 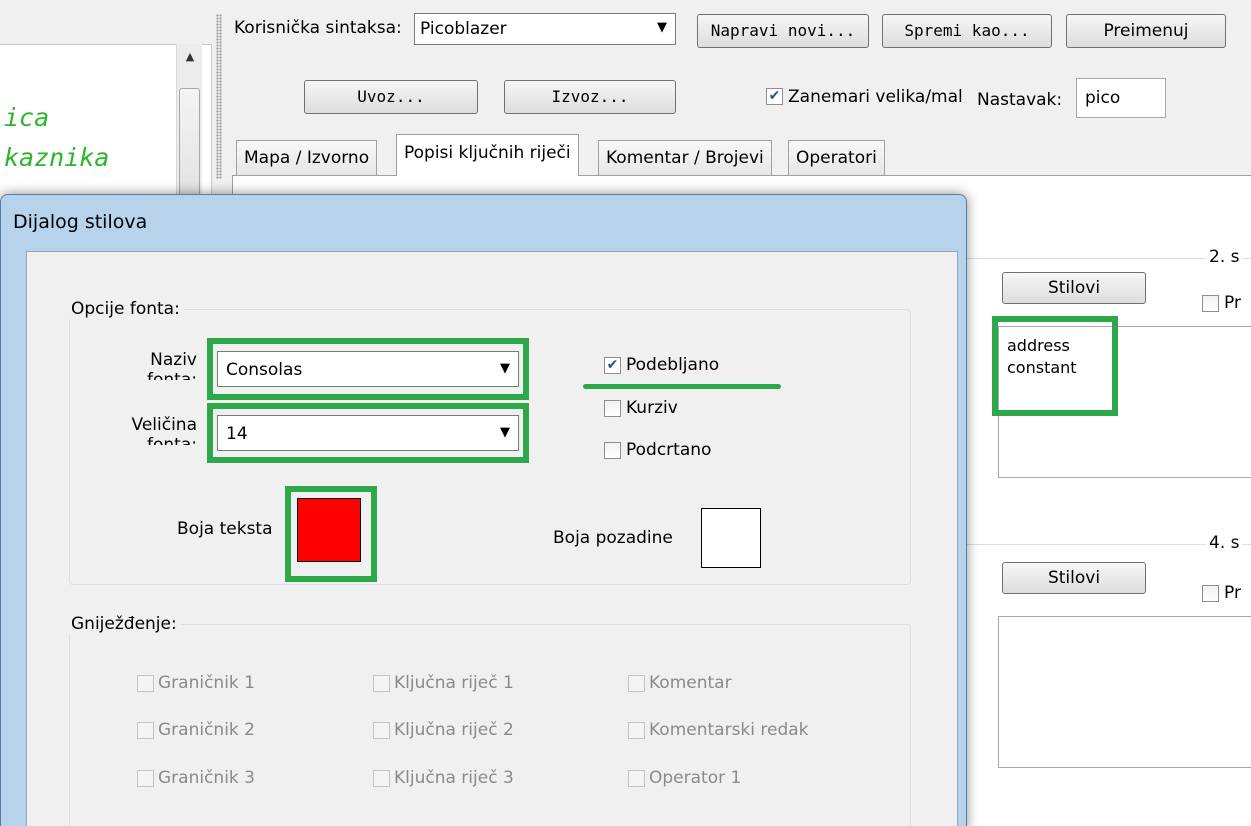 I want to click on tab-mapa-izvorno: Mapa / Izvorno, so click(x=307, y=158).